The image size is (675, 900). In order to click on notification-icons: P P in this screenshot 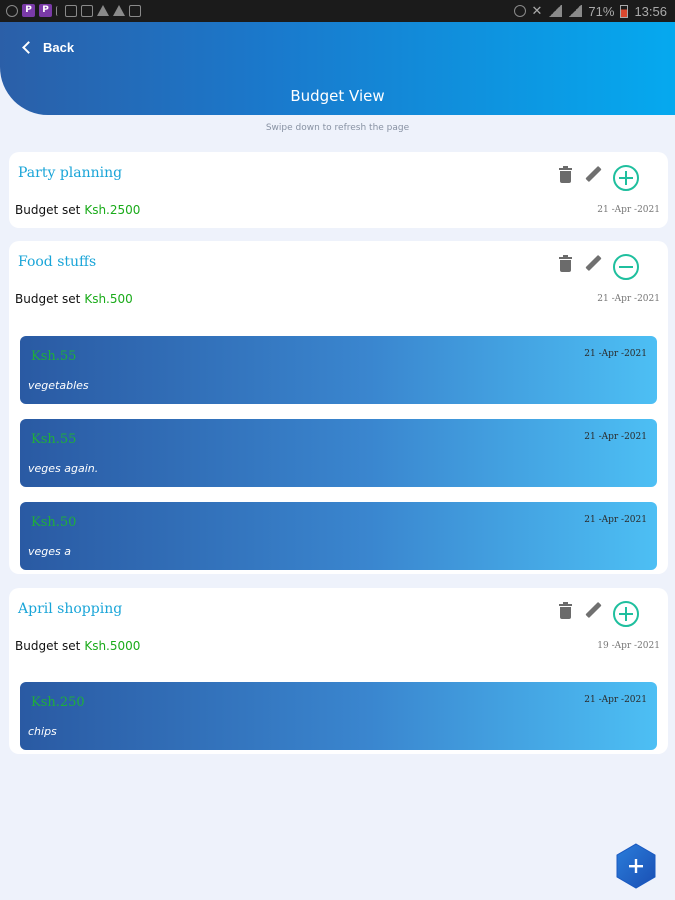, I will do `click(73, 10)`.